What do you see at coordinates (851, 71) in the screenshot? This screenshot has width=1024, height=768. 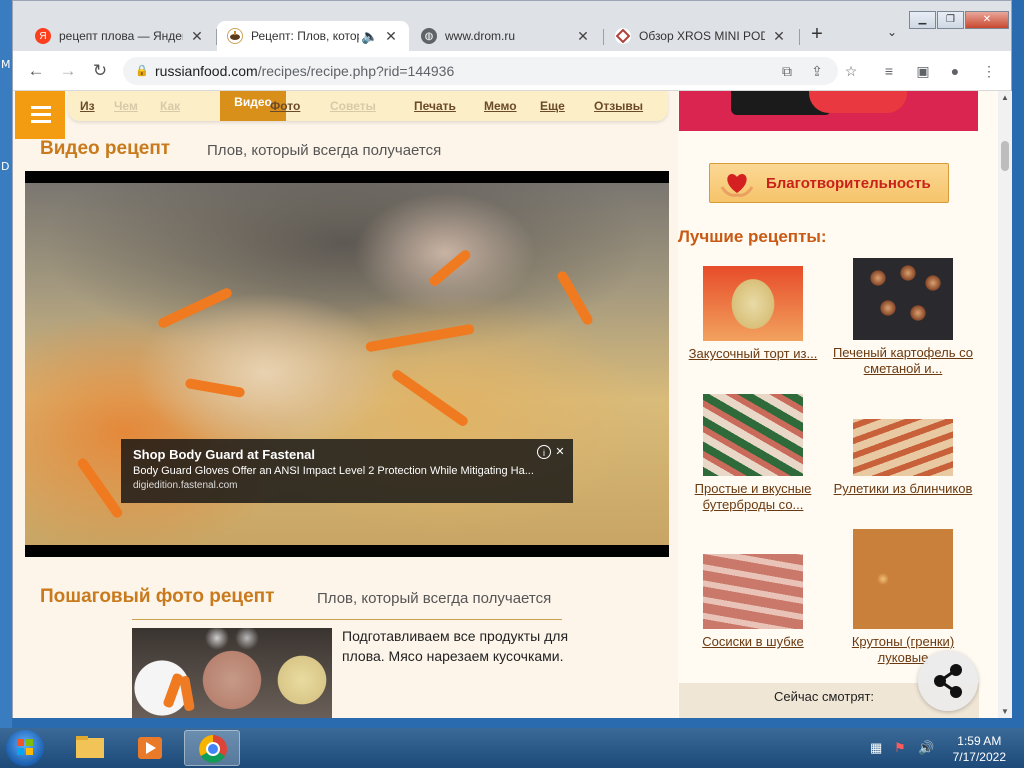 I see `bookmark-star-icon: ☆` at bounding box center [851, 71].